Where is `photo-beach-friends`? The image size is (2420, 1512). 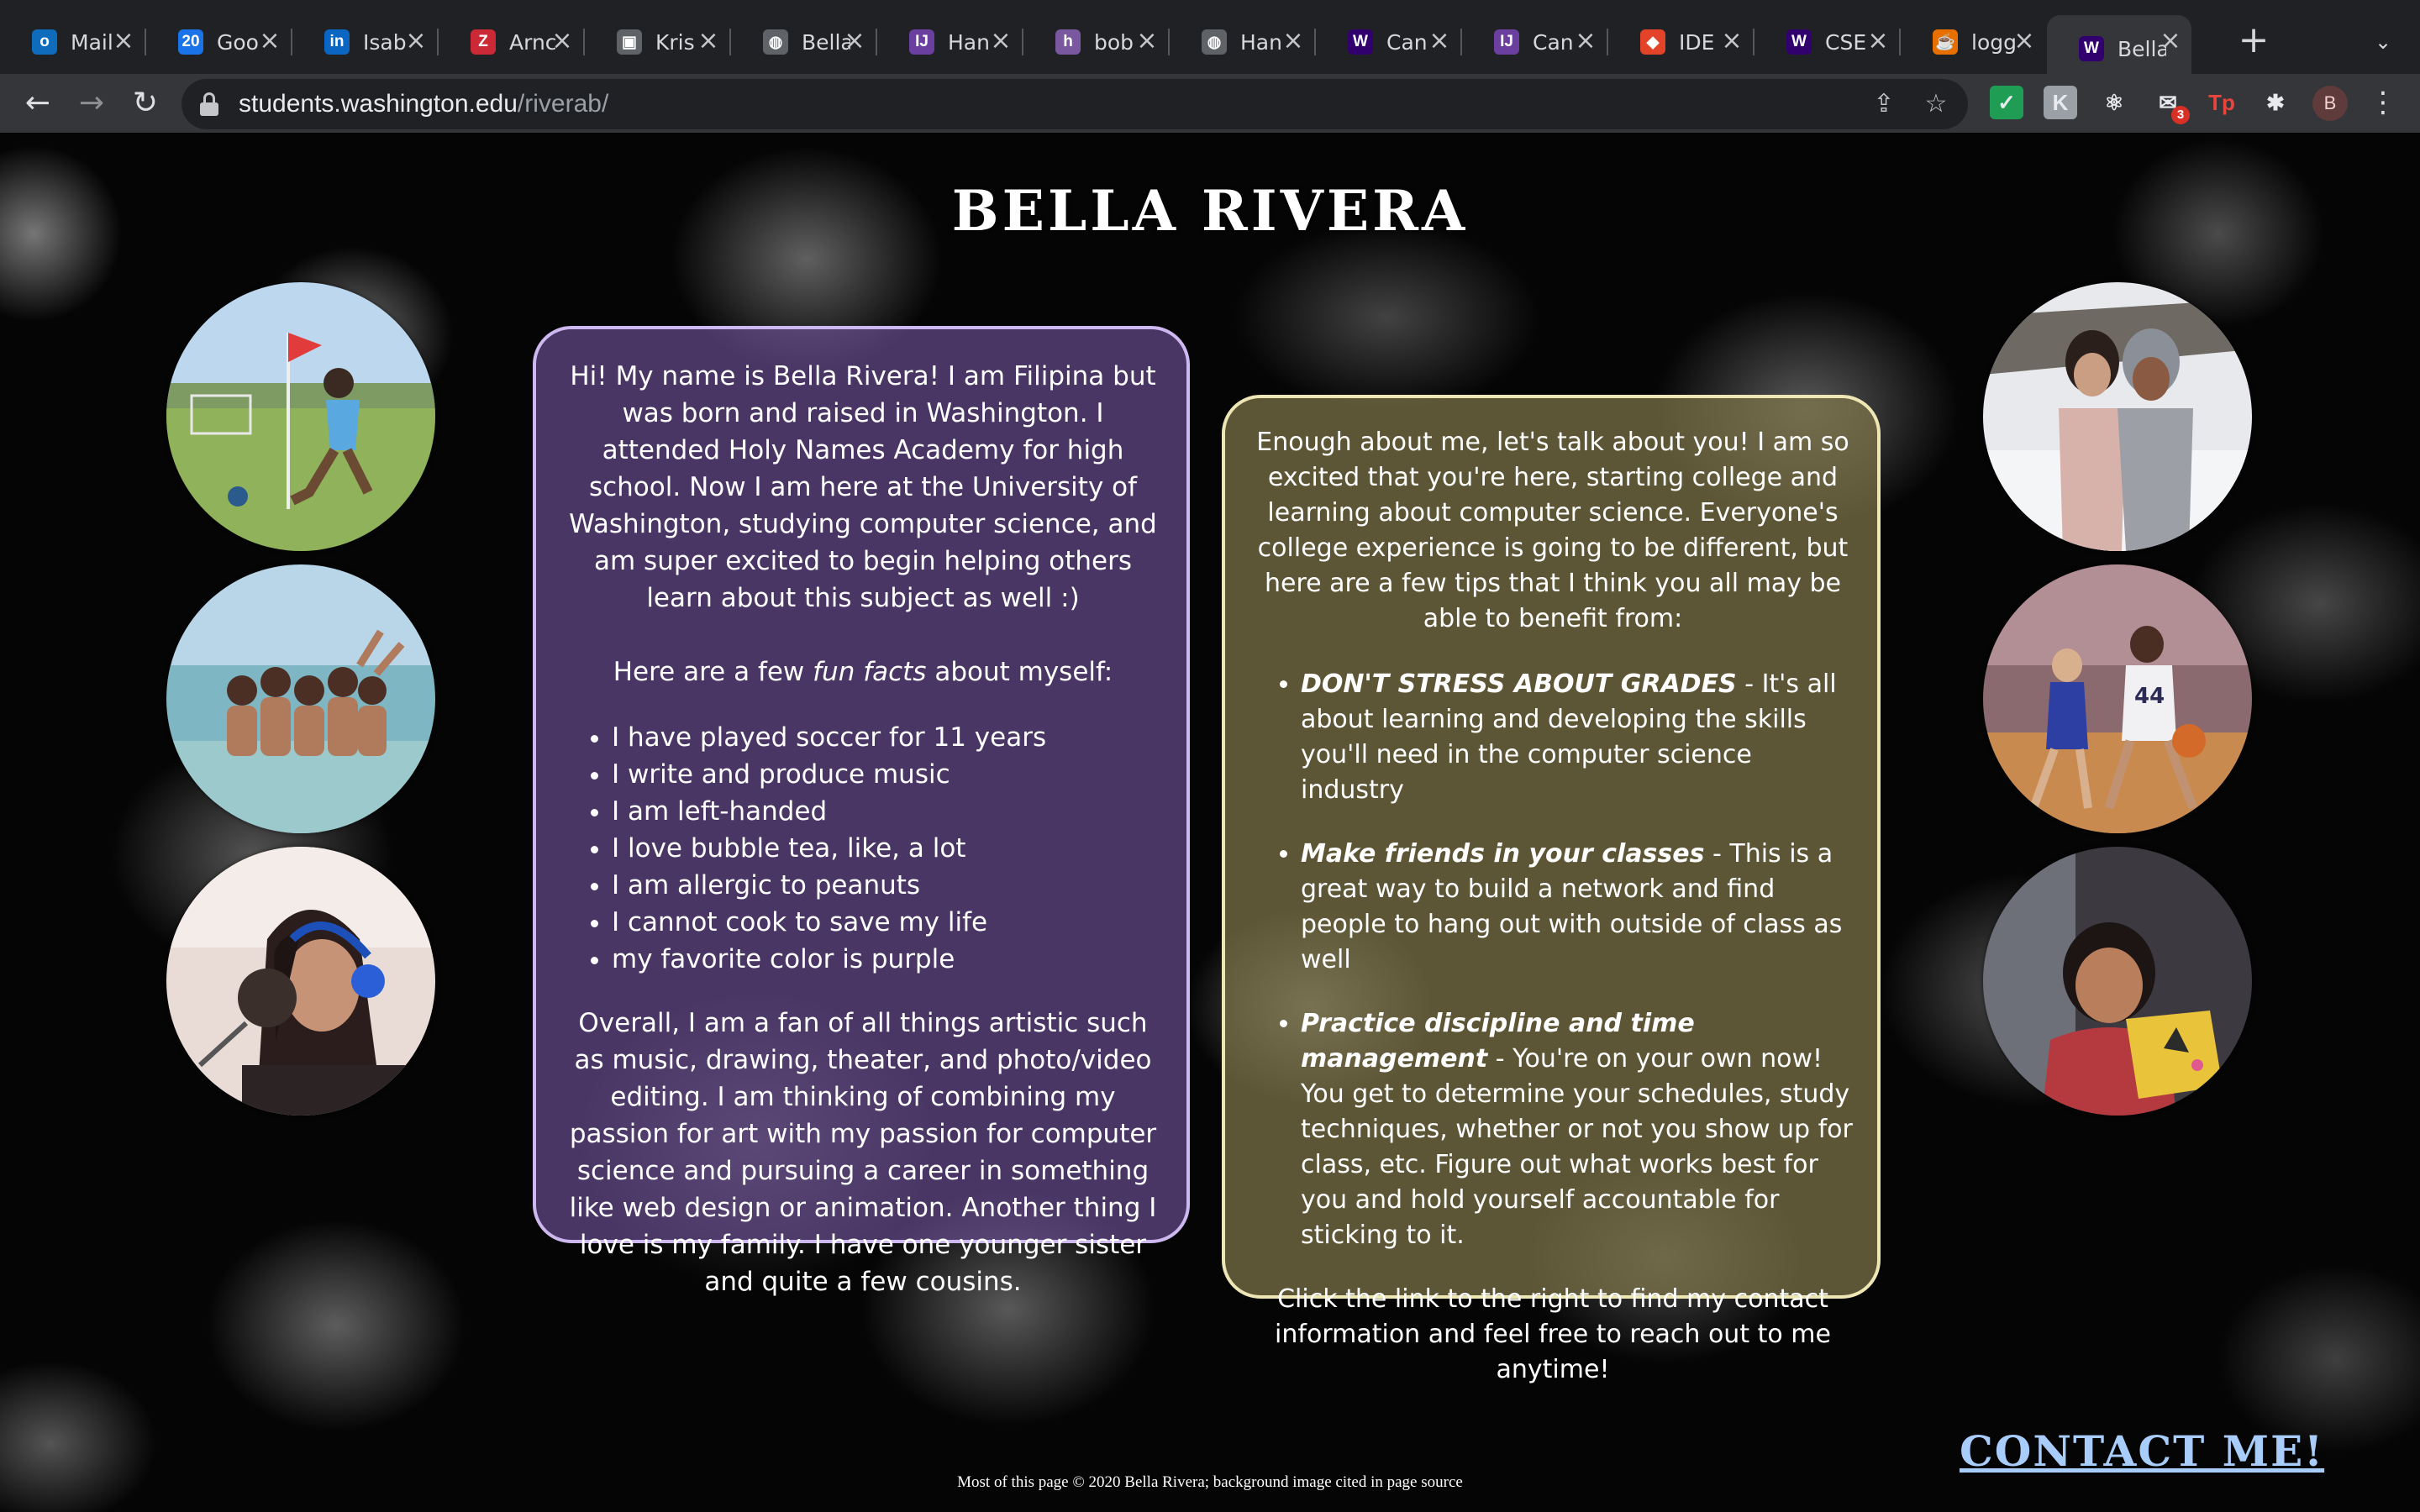 photo-beach-friends is located at coordinates (300, 698).